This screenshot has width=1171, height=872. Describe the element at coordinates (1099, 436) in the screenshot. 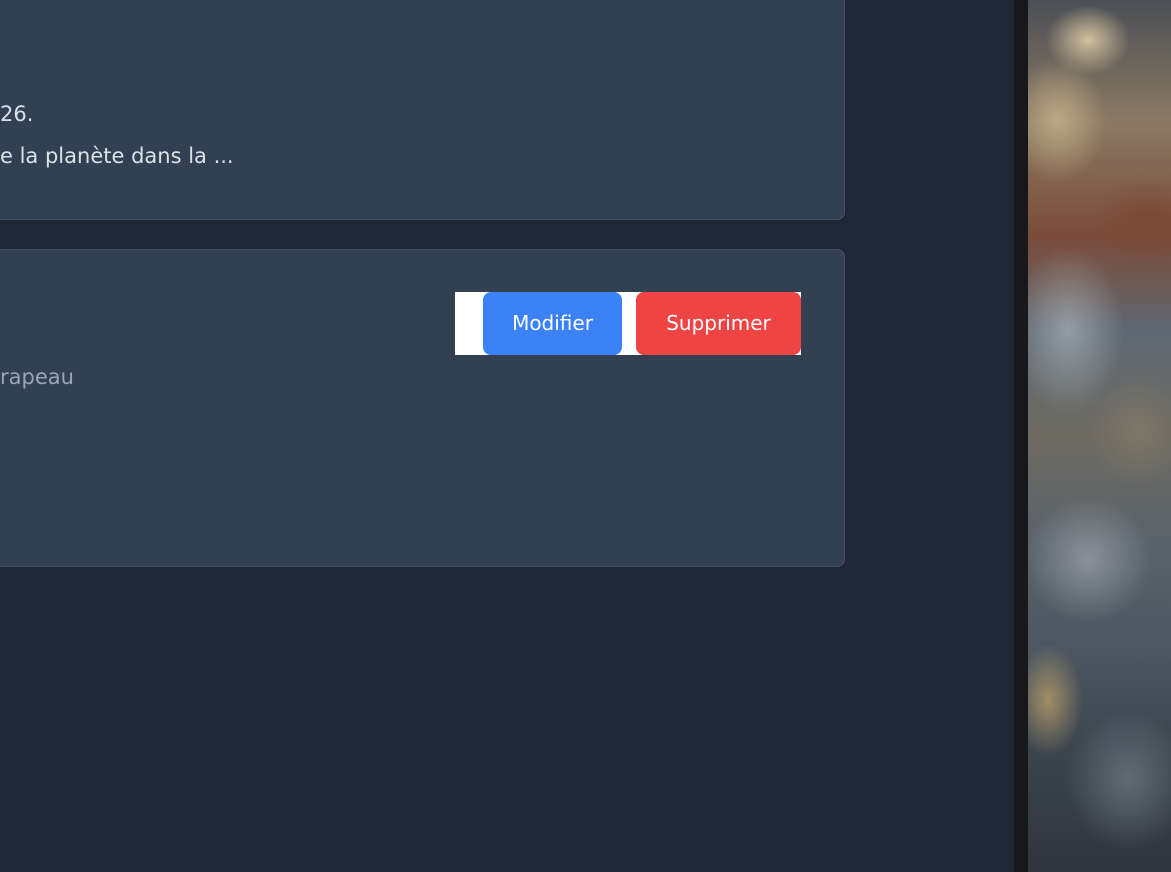

I see `landscape-photo` at that location.